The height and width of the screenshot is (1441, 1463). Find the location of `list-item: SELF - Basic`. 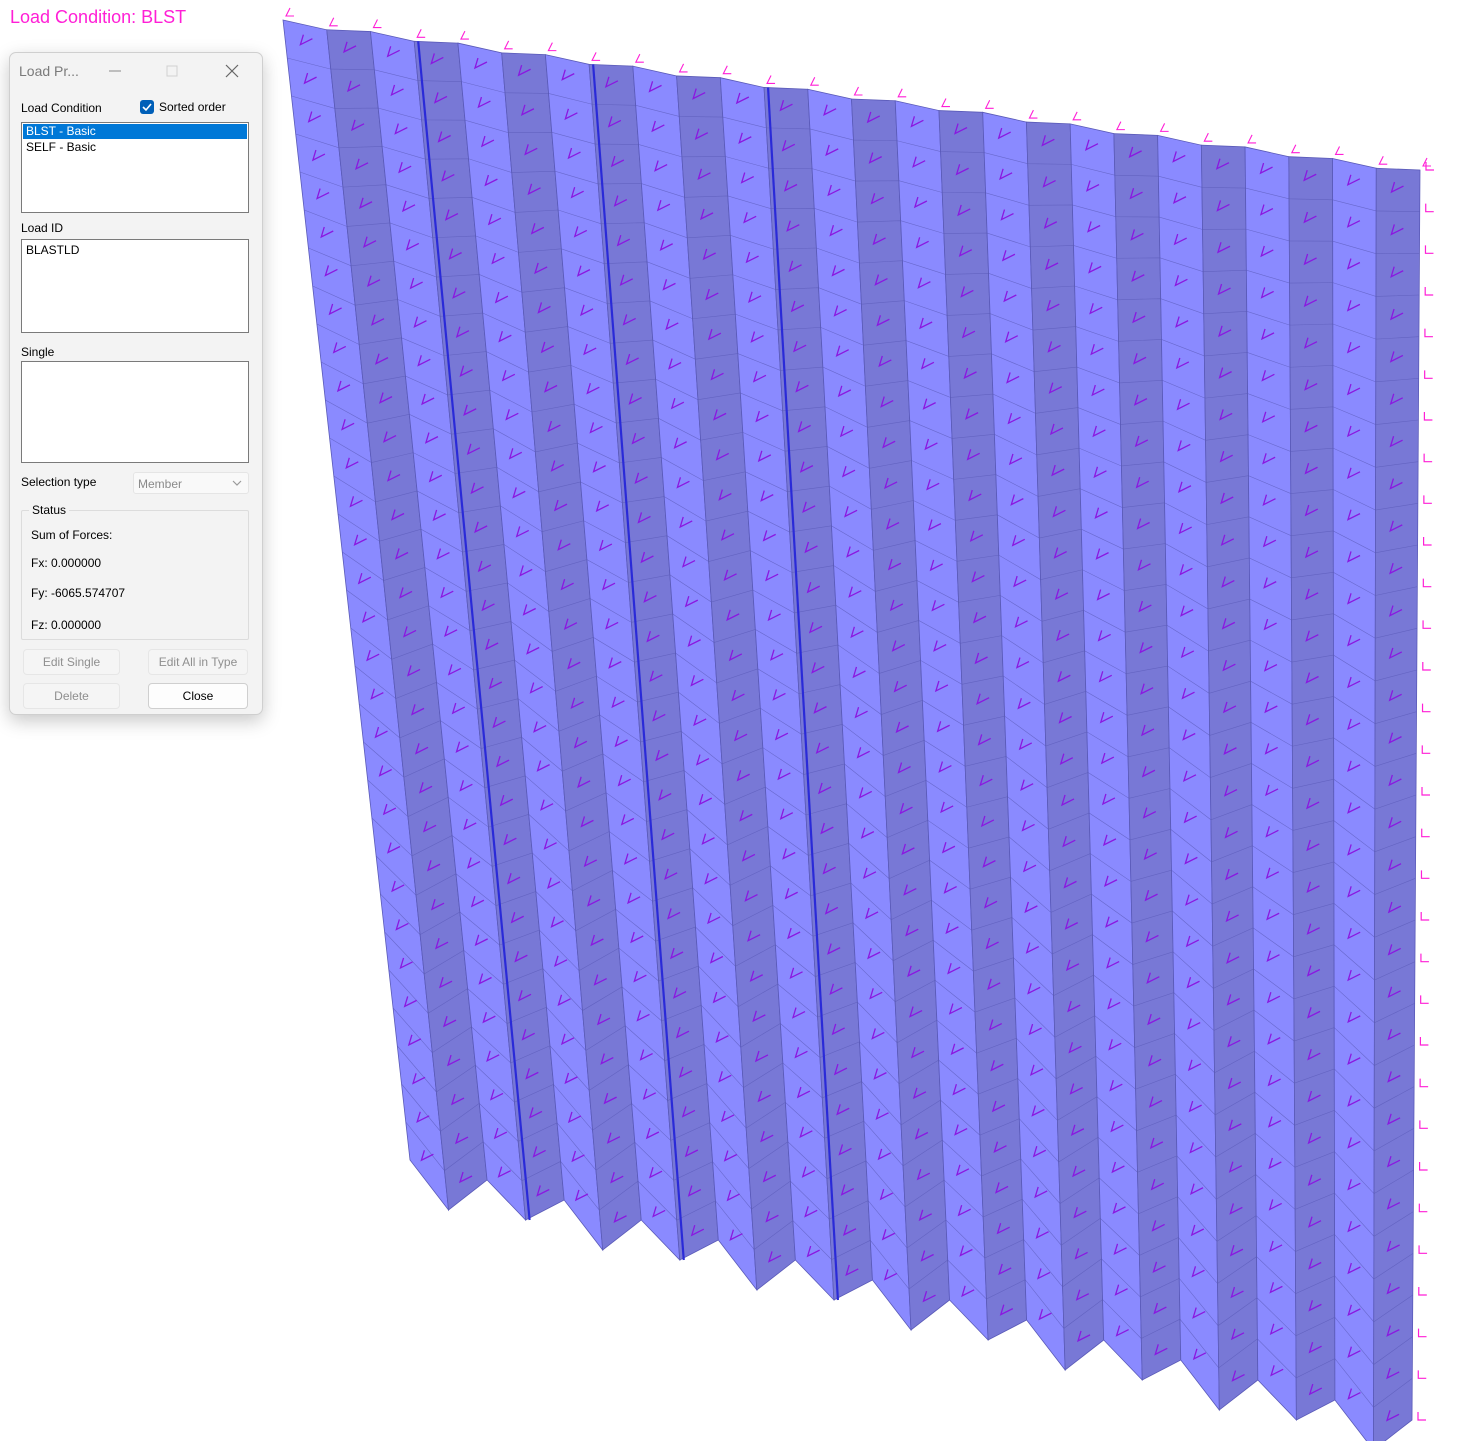

list-item: SELF - Basic is located at coordinates (135, 147).